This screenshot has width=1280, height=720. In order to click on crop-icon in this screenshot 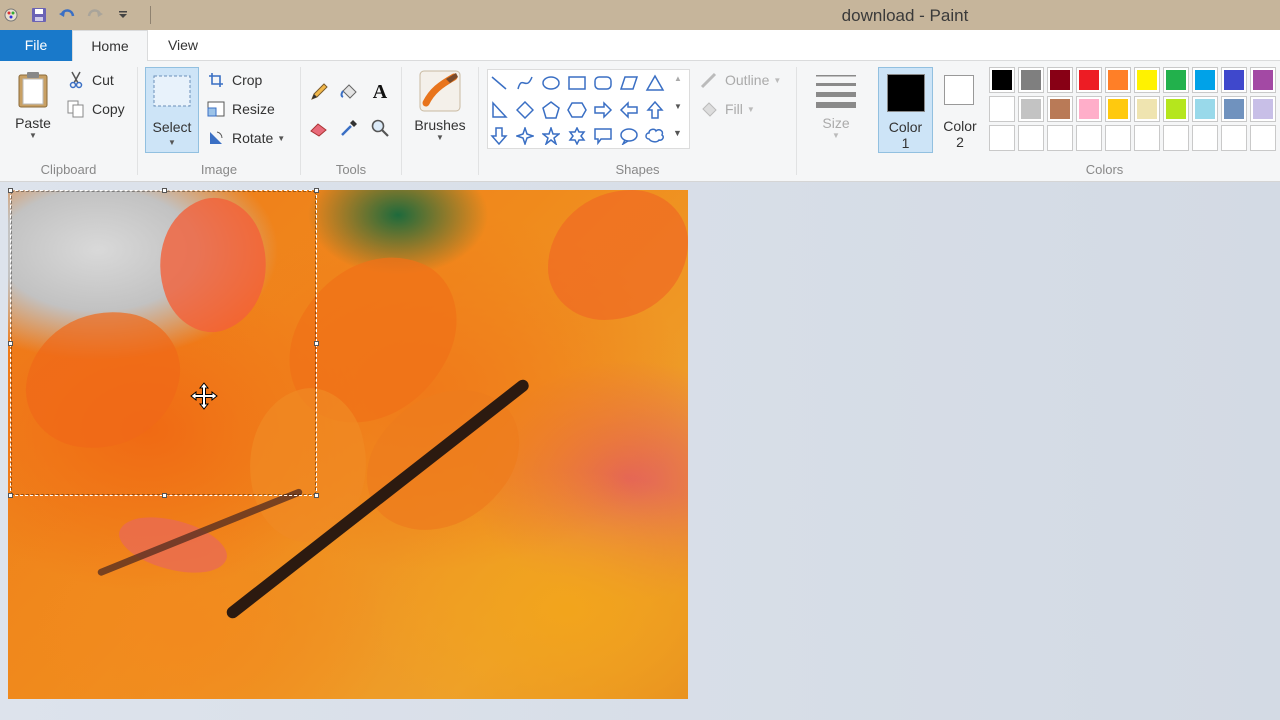, I will do `click(216, 80)`.